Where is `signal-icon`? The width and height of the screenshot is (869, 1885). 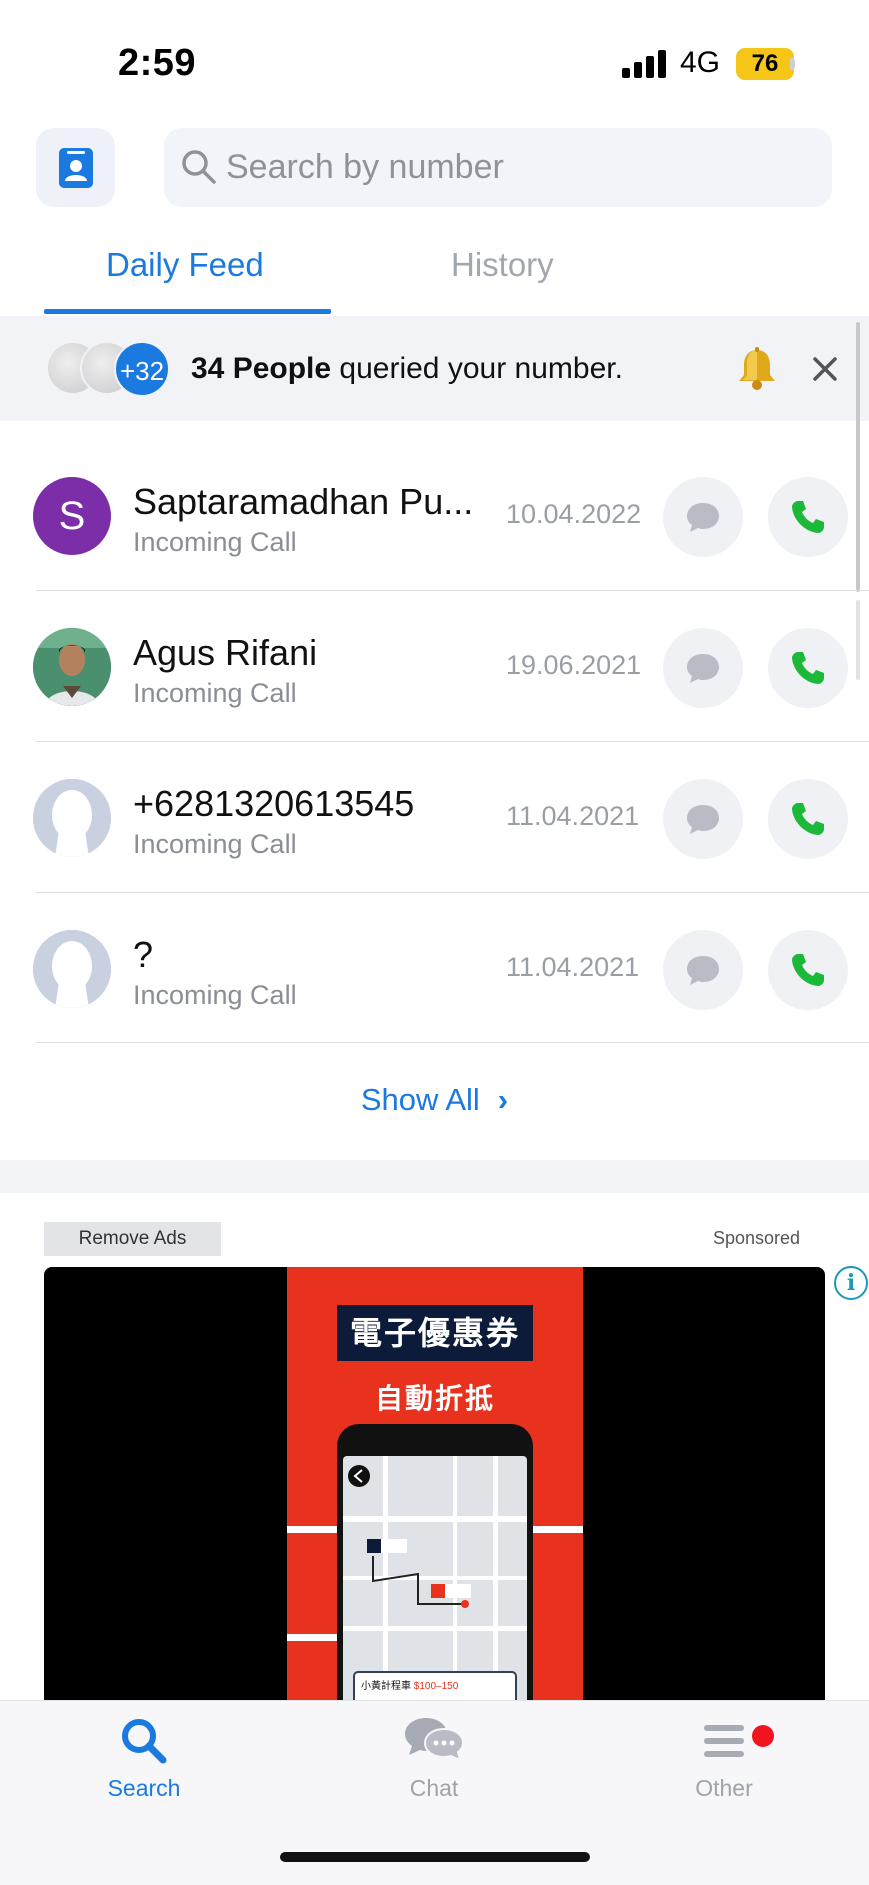 signal-icon is located at coordinates (645, 64).